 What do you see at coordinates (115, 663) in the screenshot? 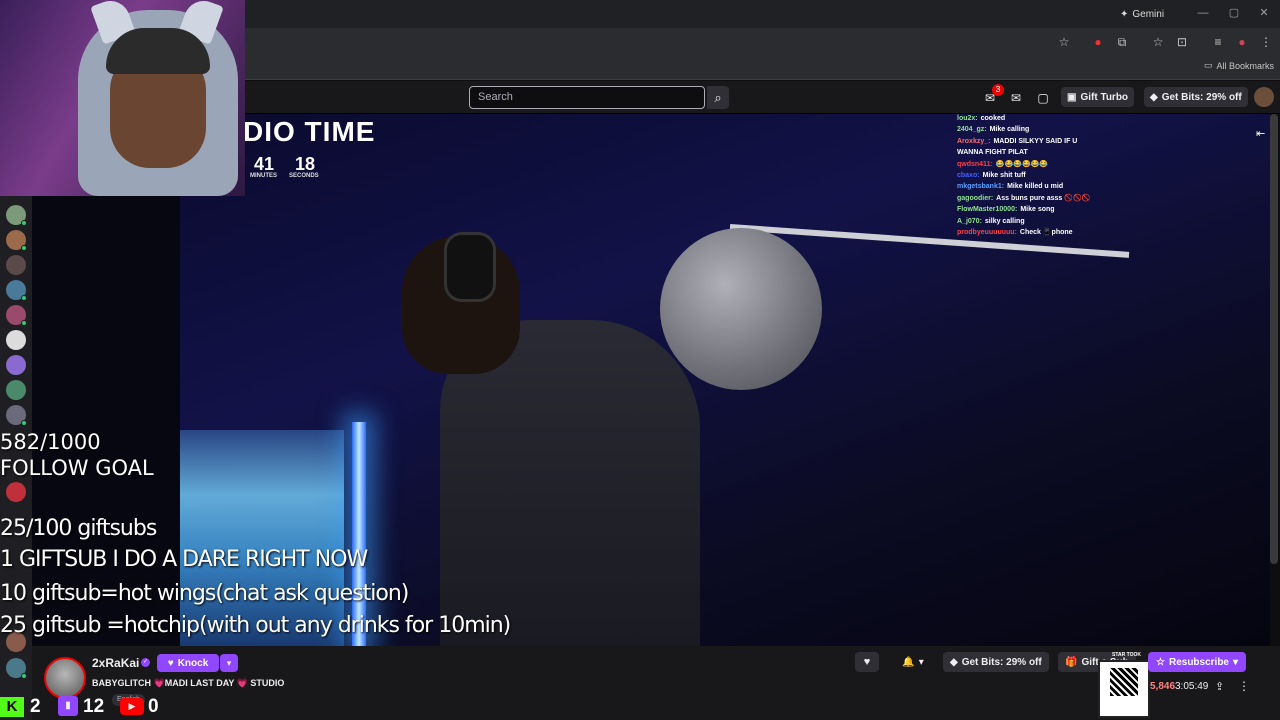
I see `channel-name: 2xRaKai` at bounding box center [115, 663].